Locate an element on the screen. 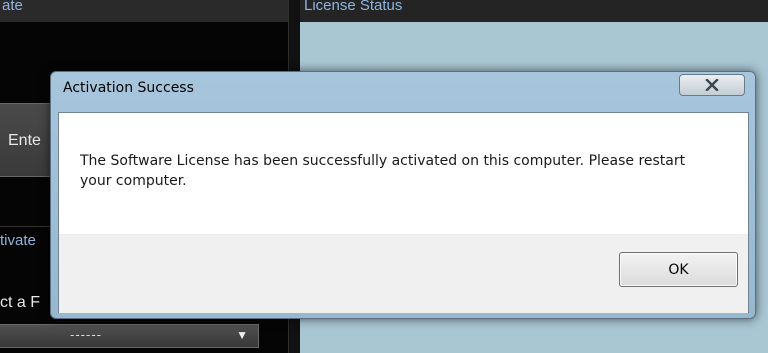 The image size is (768, 353). select-label: ct a F is located at coordinates (20, 302).